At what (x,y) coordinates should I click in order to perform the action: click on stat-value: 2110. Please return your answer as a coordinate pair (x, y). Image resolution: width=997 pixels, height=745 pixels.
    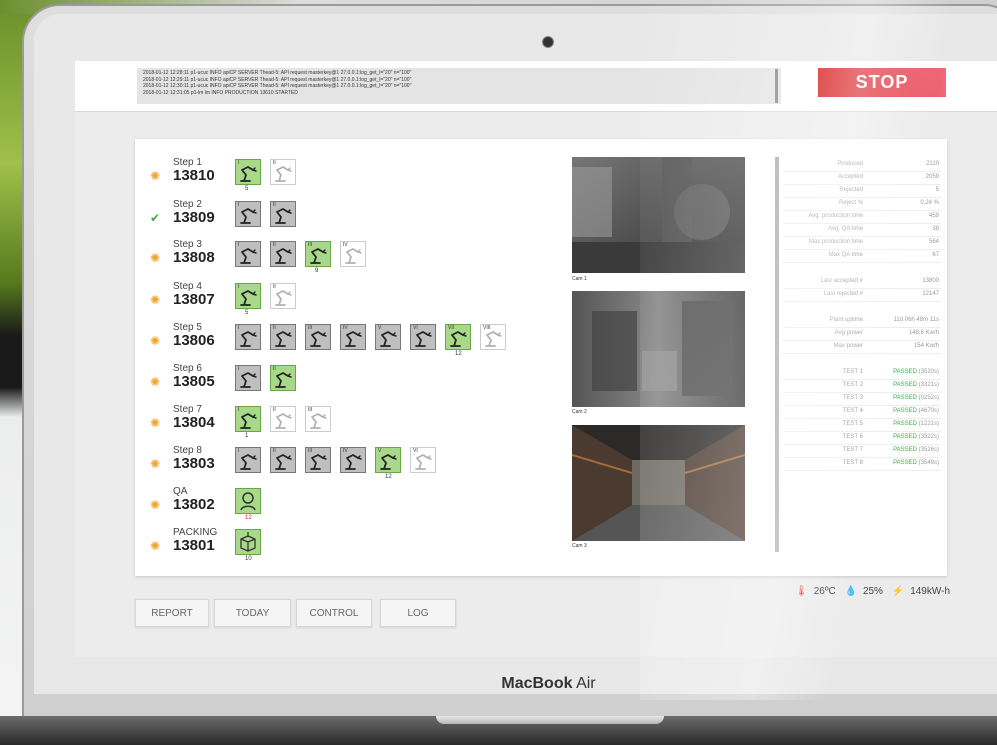
    Looking at the image, I should click on (932, 164).